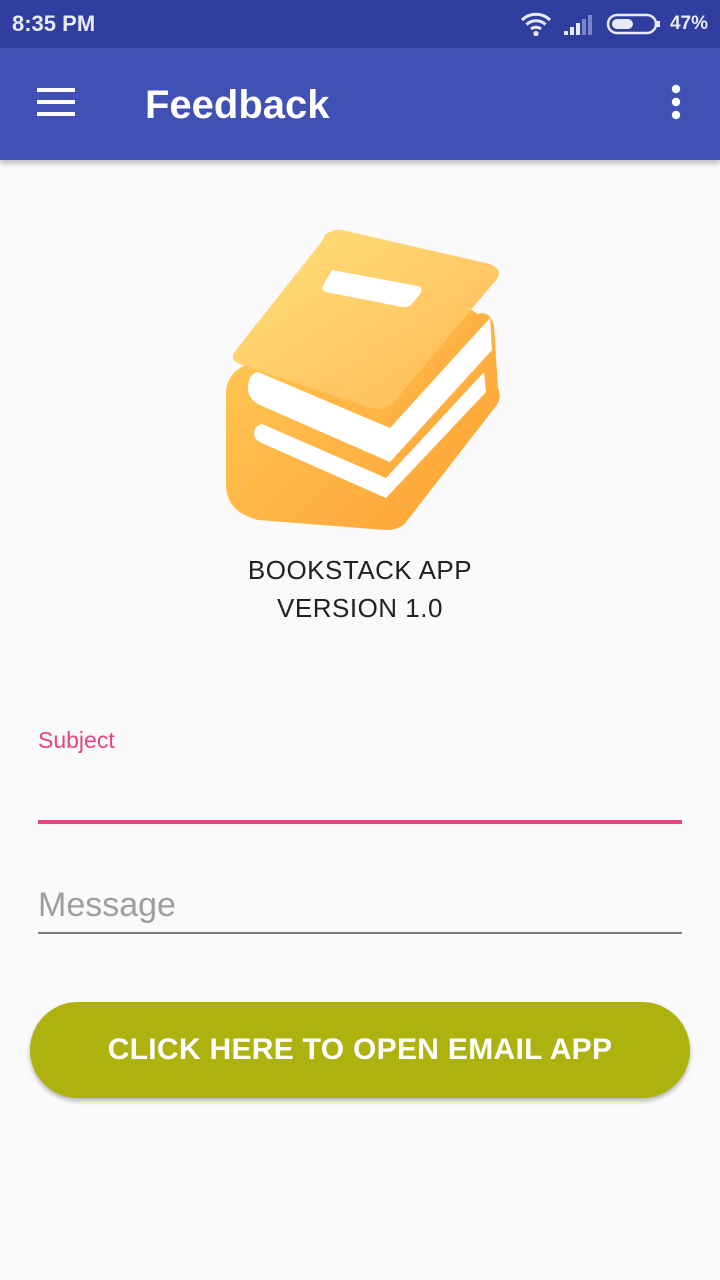 The image size is (720, 1280). I want to click on more-vert-icon, so click(676, 104).